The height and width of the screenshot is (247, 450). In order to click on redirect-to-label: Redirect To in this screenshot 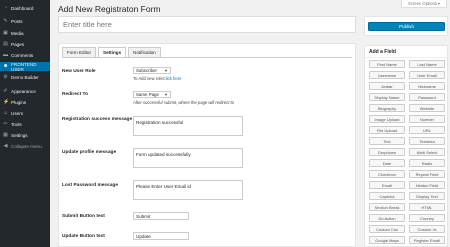, I will do `click(75, 94)`.